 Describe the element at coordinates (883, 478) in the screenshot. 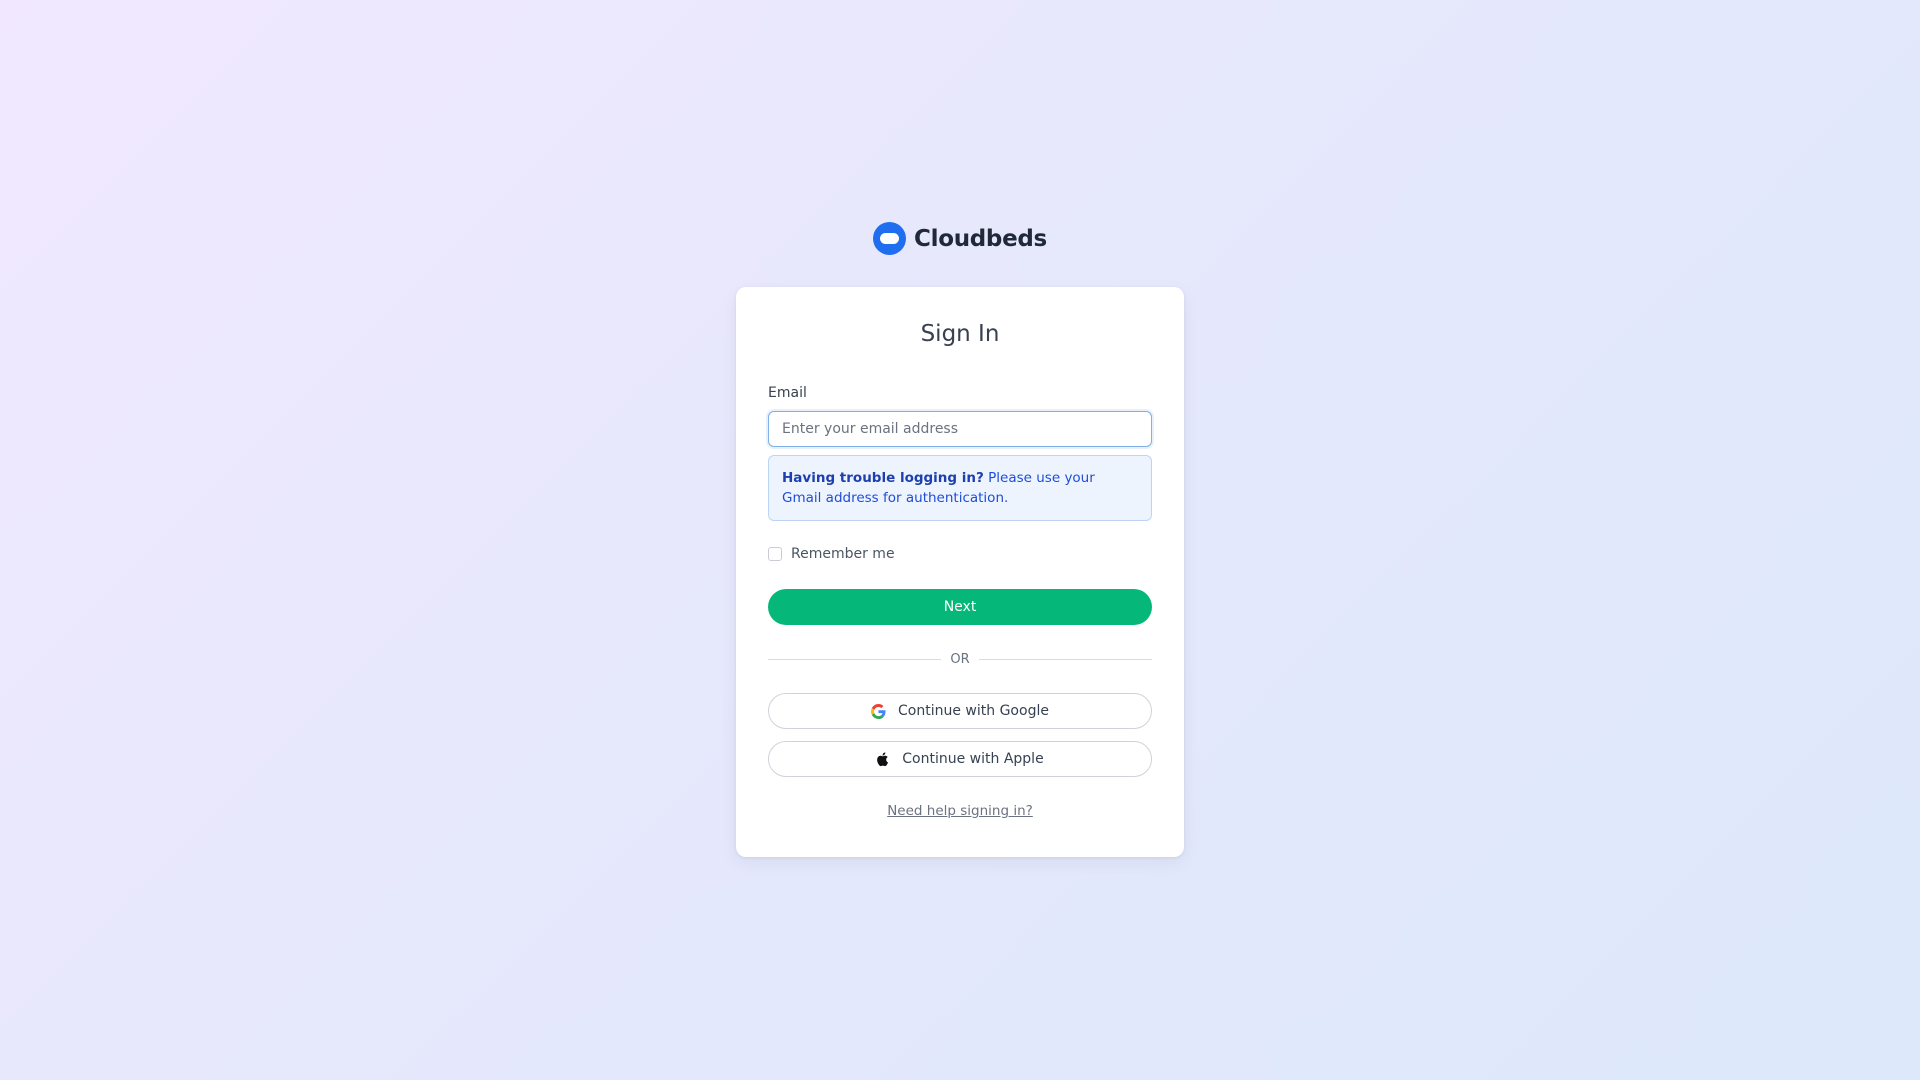

I see `notice-heading: Having trouble logging in?` at that location.